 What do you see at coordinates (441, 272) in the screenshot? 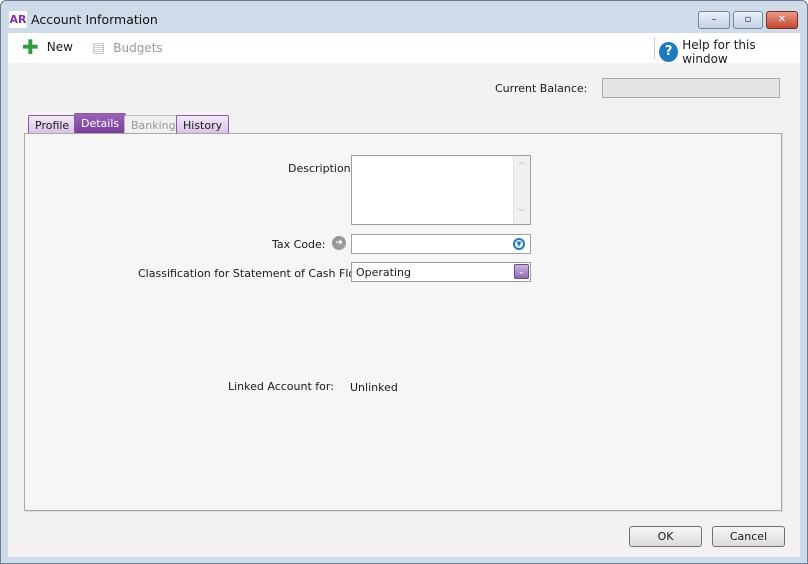
I see `classification-select: Operating` at bounding box center [441, 272].